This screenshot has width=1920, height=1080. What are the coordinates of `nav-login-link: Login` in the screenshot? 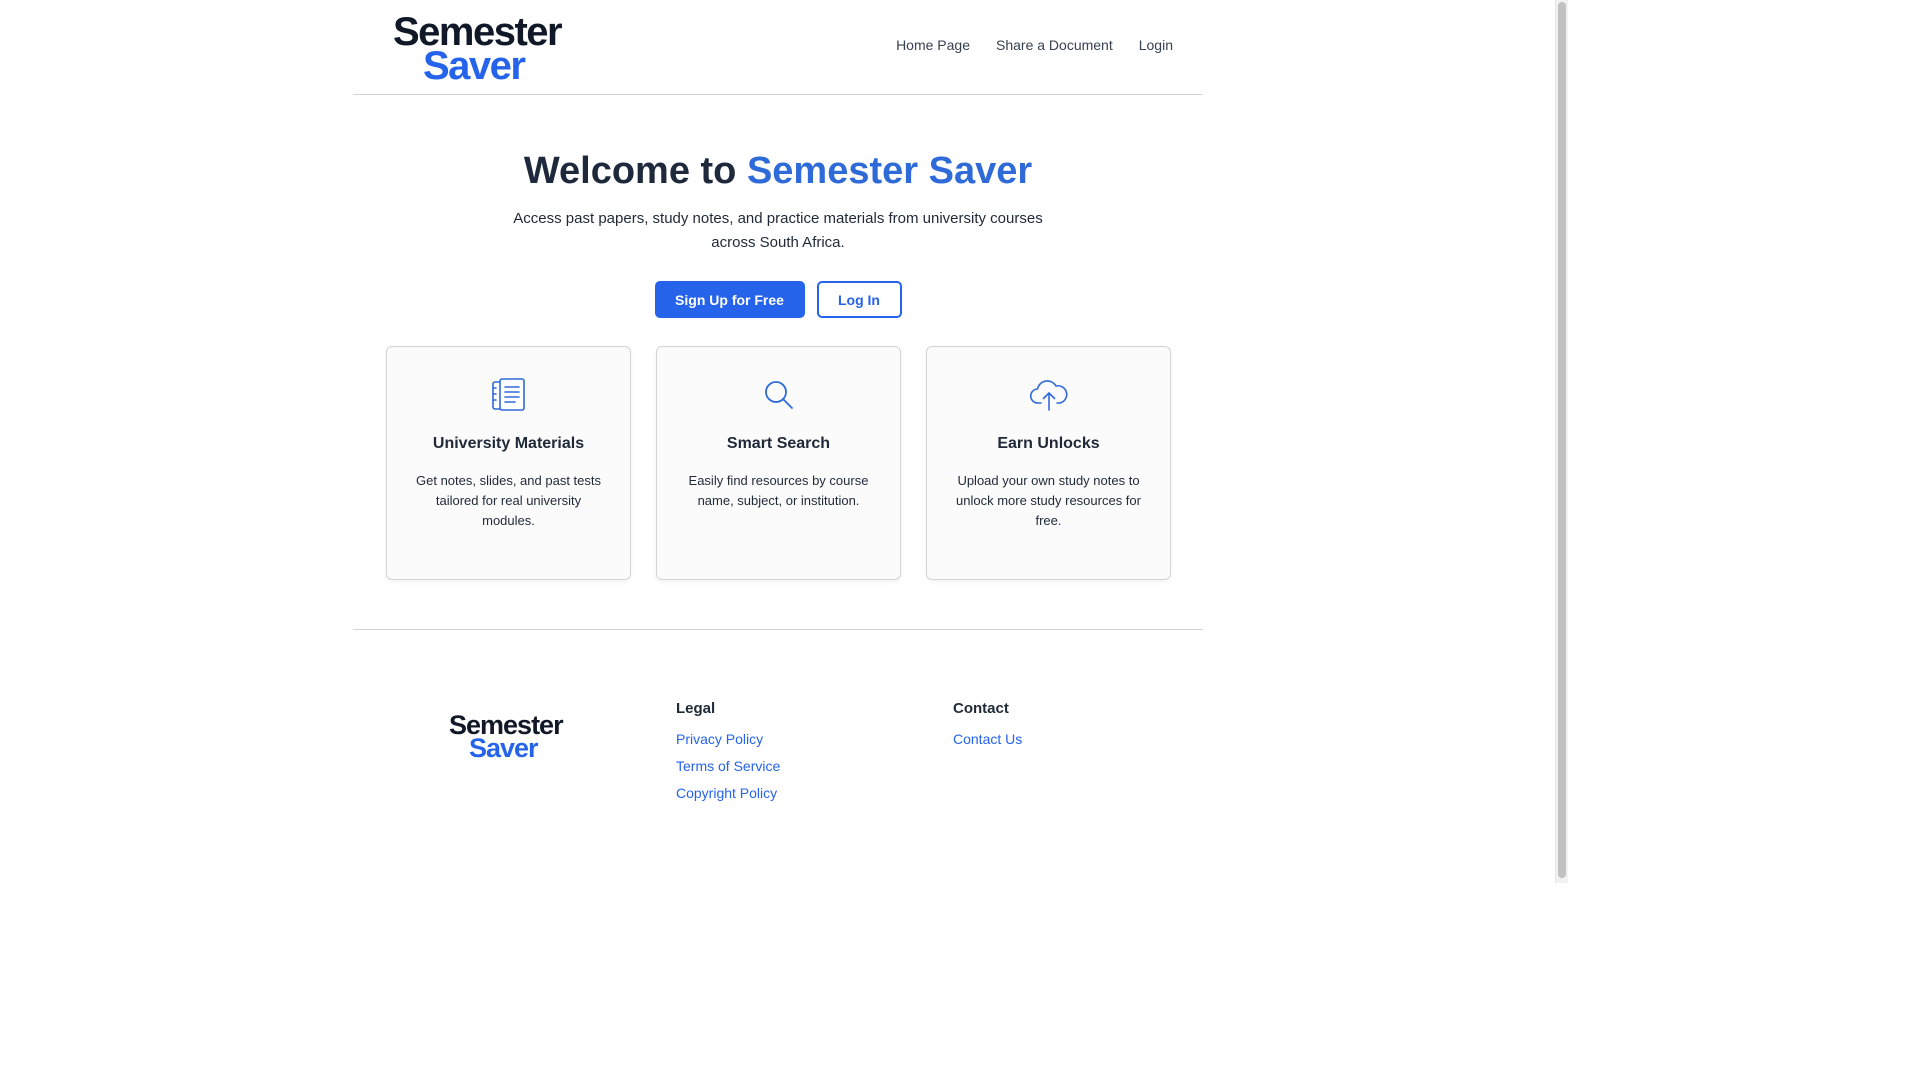 It's located at (1156, 45).